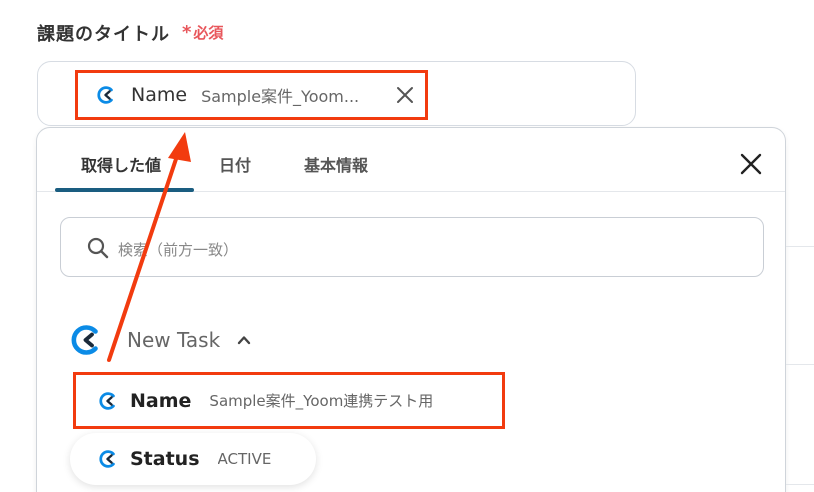 The width and height of the screenshot is (814, 492). Describe the element at coordinates (178, 250) in the screenshot. I see `search-placeholder: 検索（前方一致）` at that location.